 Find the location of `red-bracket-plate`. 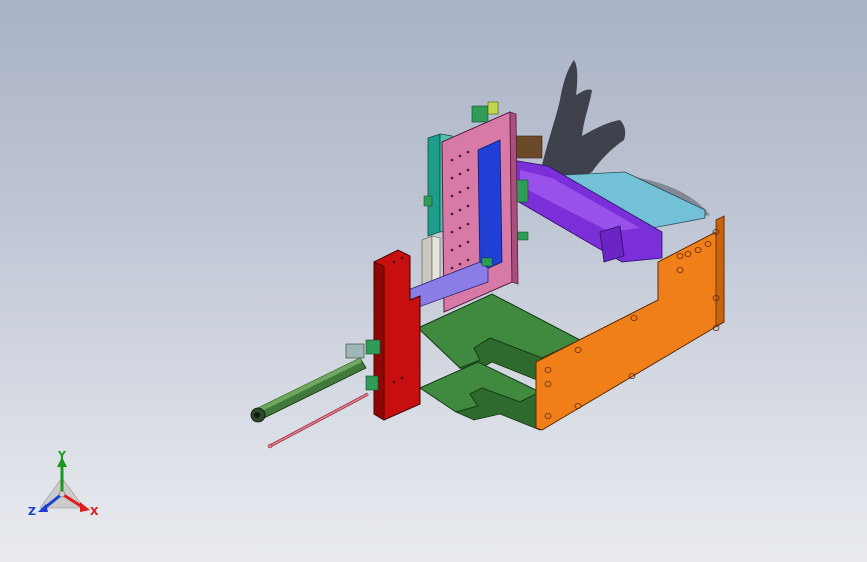

red-bracket-plate is located at coordinates (393, 335).